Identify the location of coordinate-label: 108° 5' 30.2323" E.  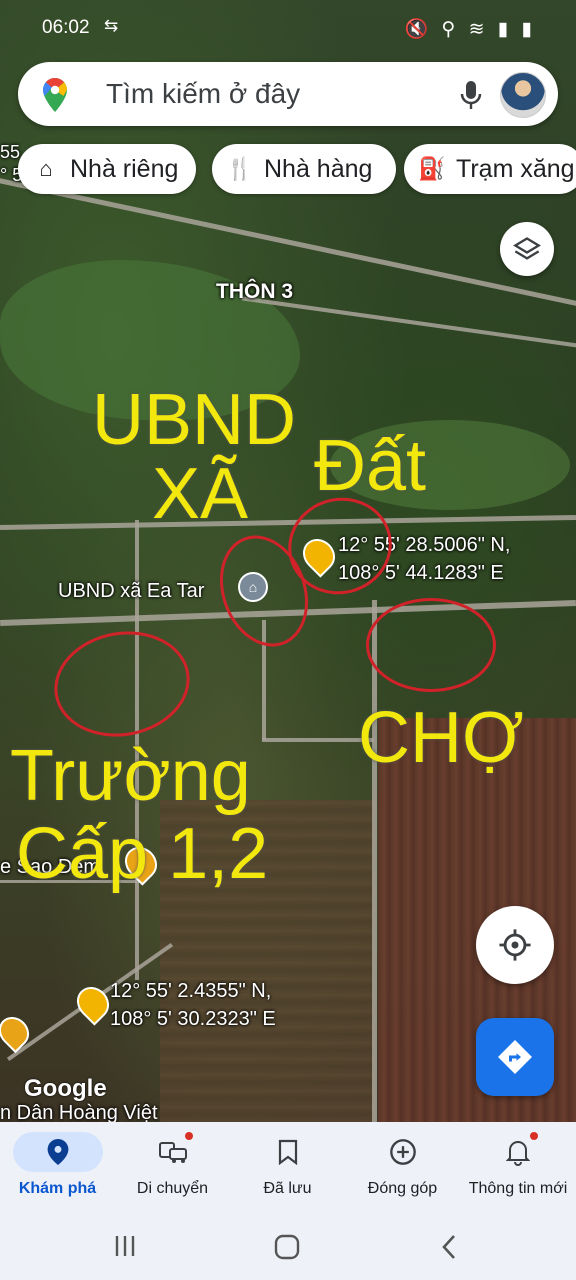
(193, 1019).